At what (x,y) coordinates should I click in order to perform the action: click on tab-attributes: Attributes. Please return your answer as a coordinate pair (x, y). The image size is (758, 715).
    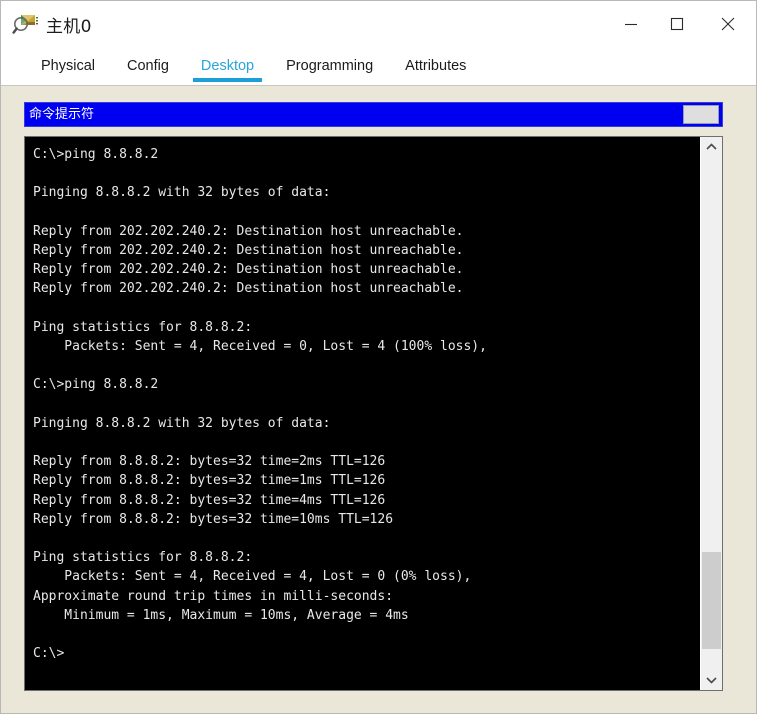
    Looking at the image, I should click on (435, 66).